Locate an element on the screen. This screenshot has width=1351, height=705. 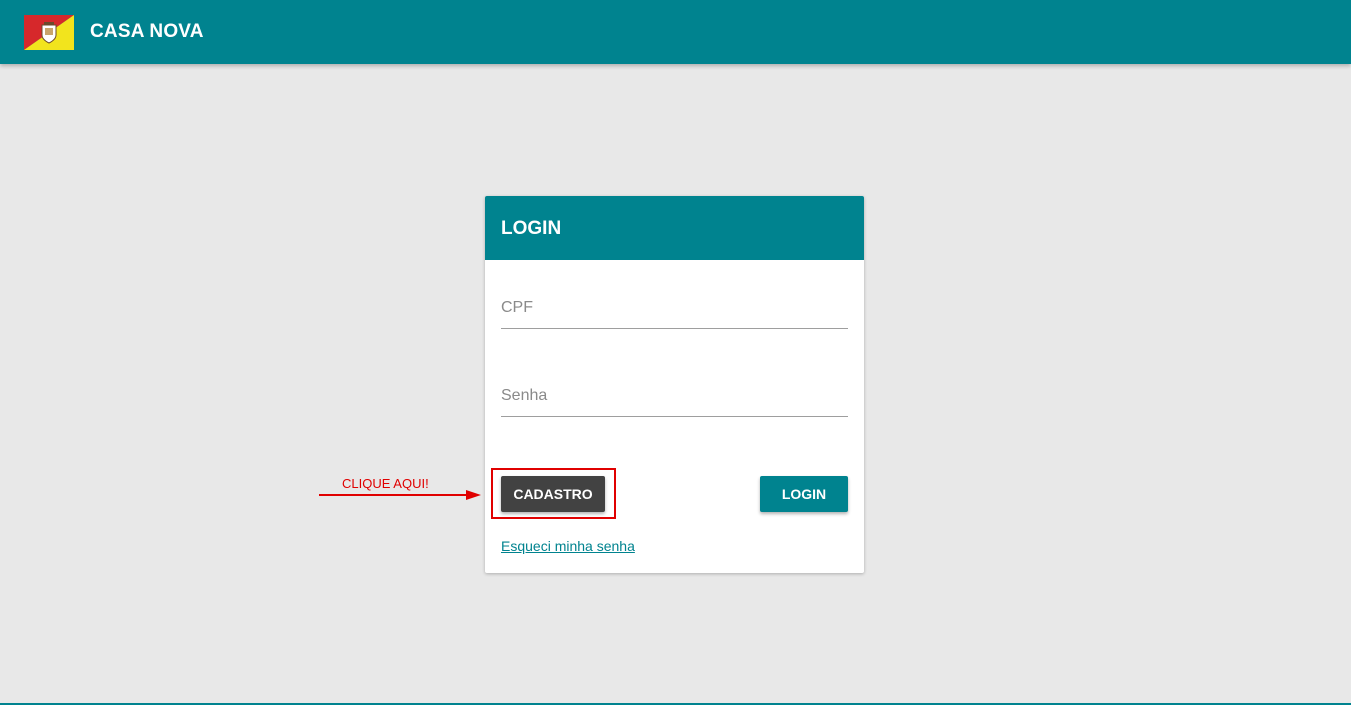
city-flag-logo-icon is located at coordinates (49, 32).